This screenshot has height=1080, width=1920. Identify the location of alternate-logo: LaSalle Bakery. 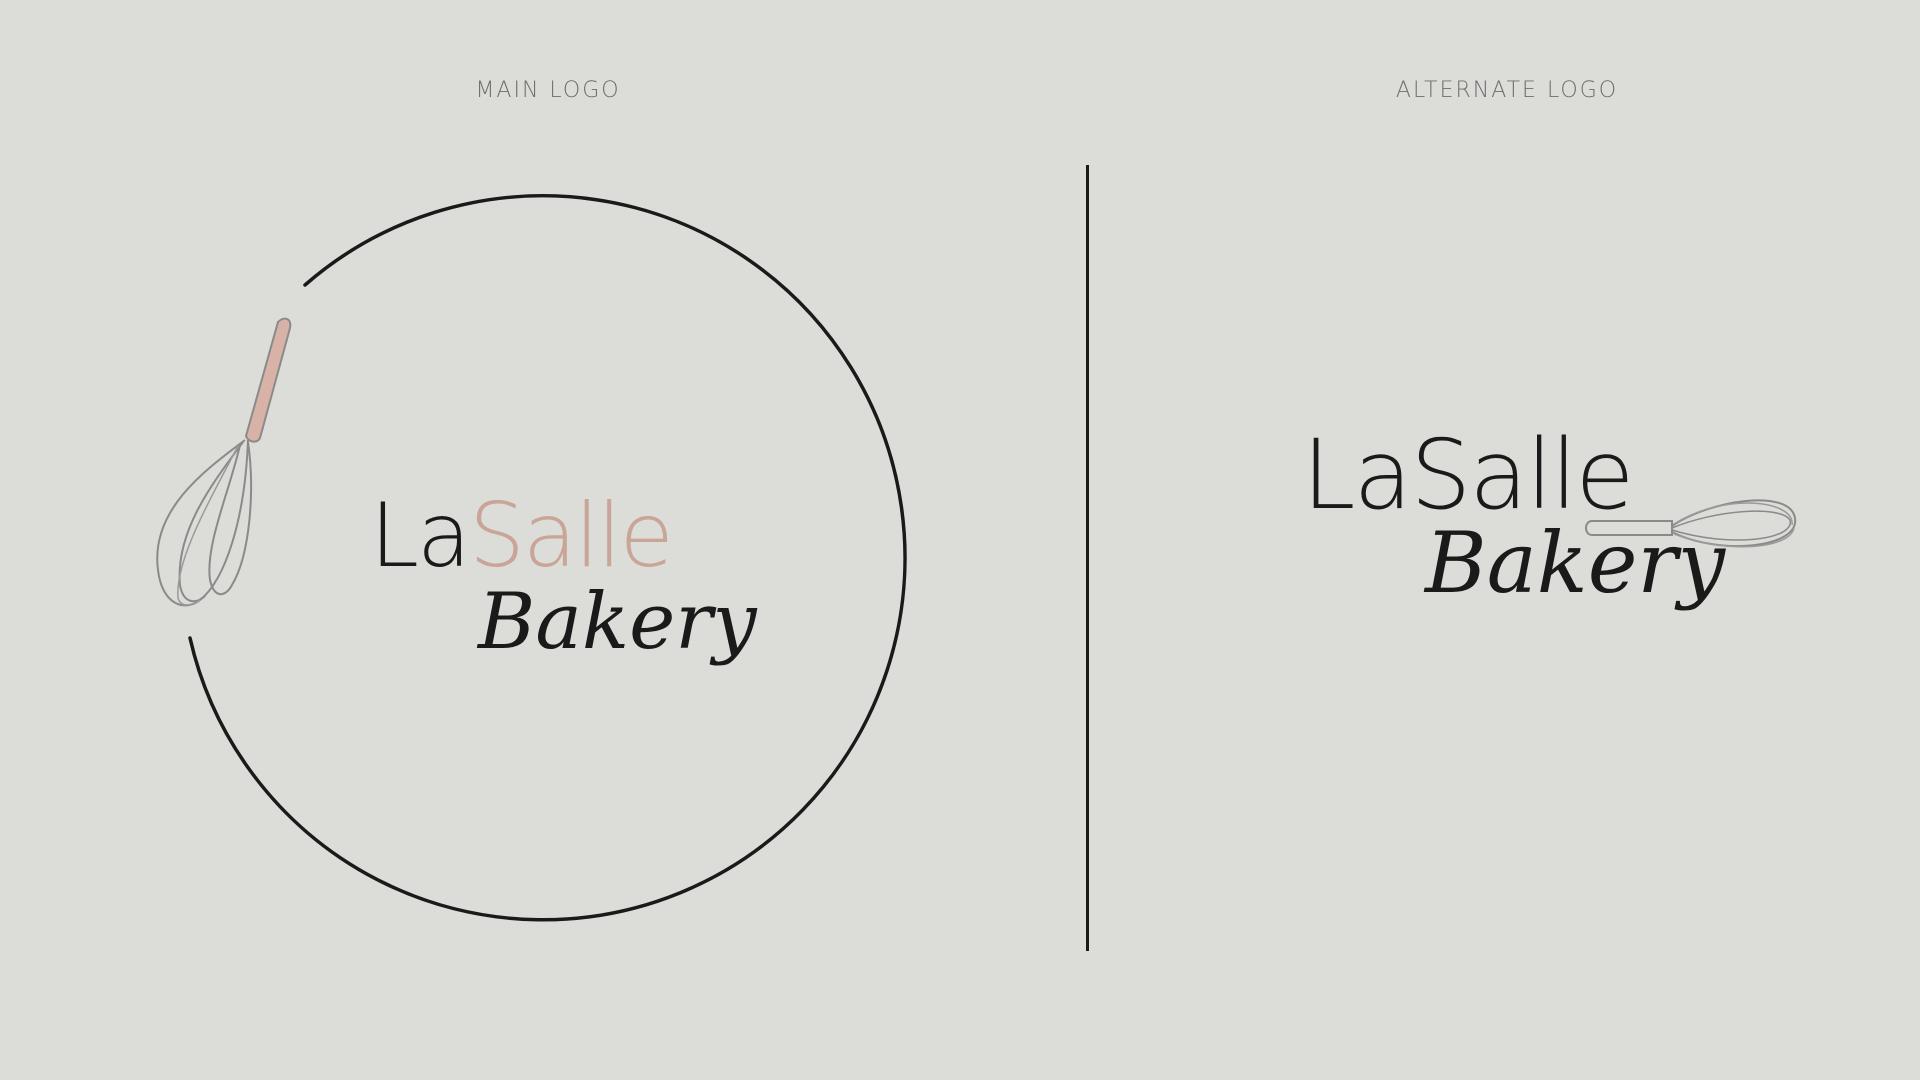
(1549, 515).